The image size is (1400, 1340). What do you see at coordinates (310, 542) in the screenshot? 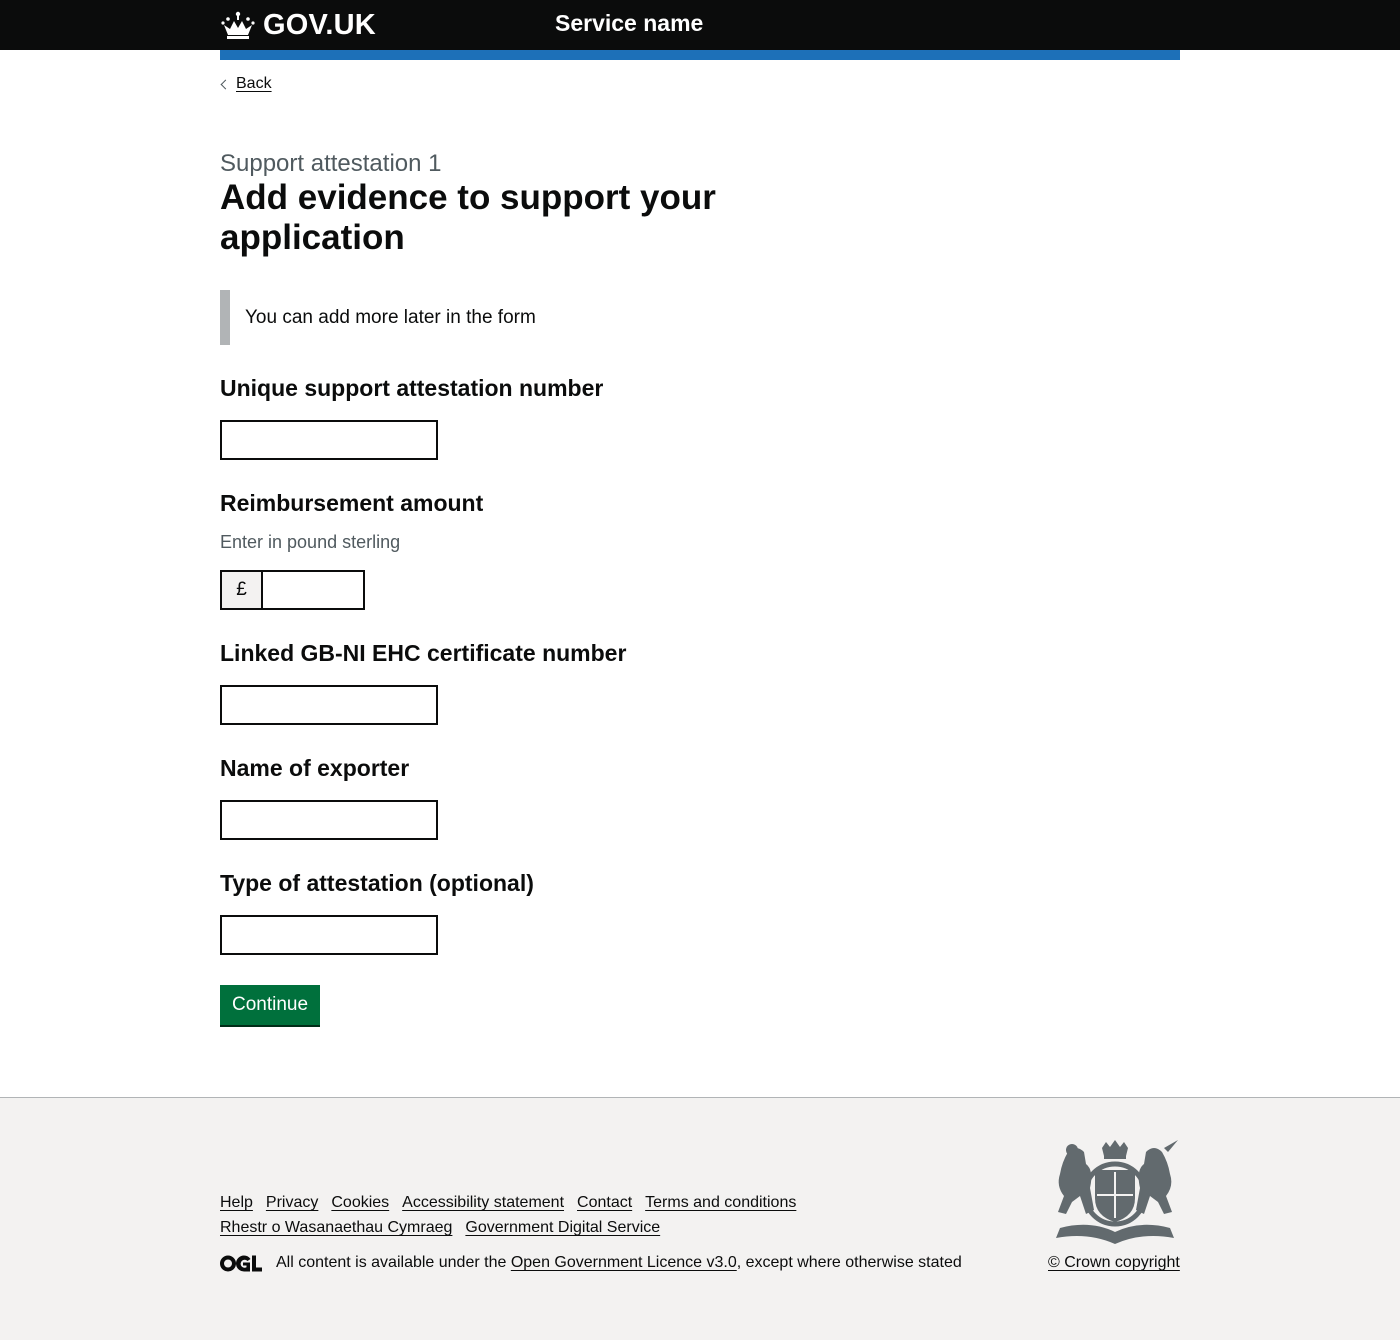
I see `reimbursement-amount-hint: Enter in pound sterling` at bounding box center [310, 542].